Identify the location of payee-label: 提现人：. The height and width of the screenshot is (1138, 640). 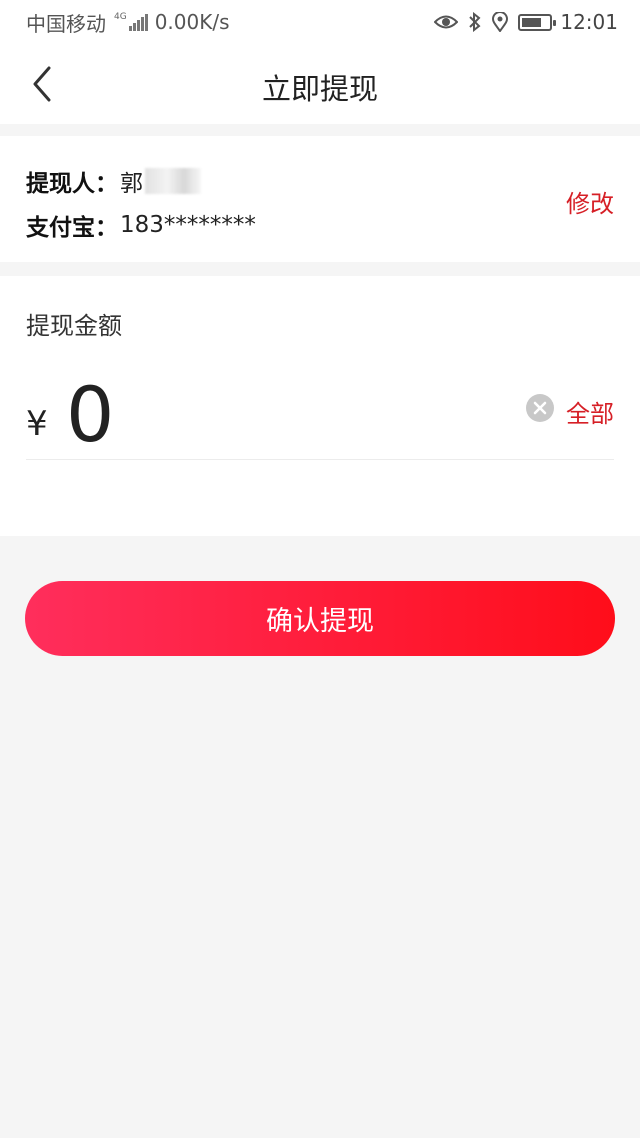
(72, 184).